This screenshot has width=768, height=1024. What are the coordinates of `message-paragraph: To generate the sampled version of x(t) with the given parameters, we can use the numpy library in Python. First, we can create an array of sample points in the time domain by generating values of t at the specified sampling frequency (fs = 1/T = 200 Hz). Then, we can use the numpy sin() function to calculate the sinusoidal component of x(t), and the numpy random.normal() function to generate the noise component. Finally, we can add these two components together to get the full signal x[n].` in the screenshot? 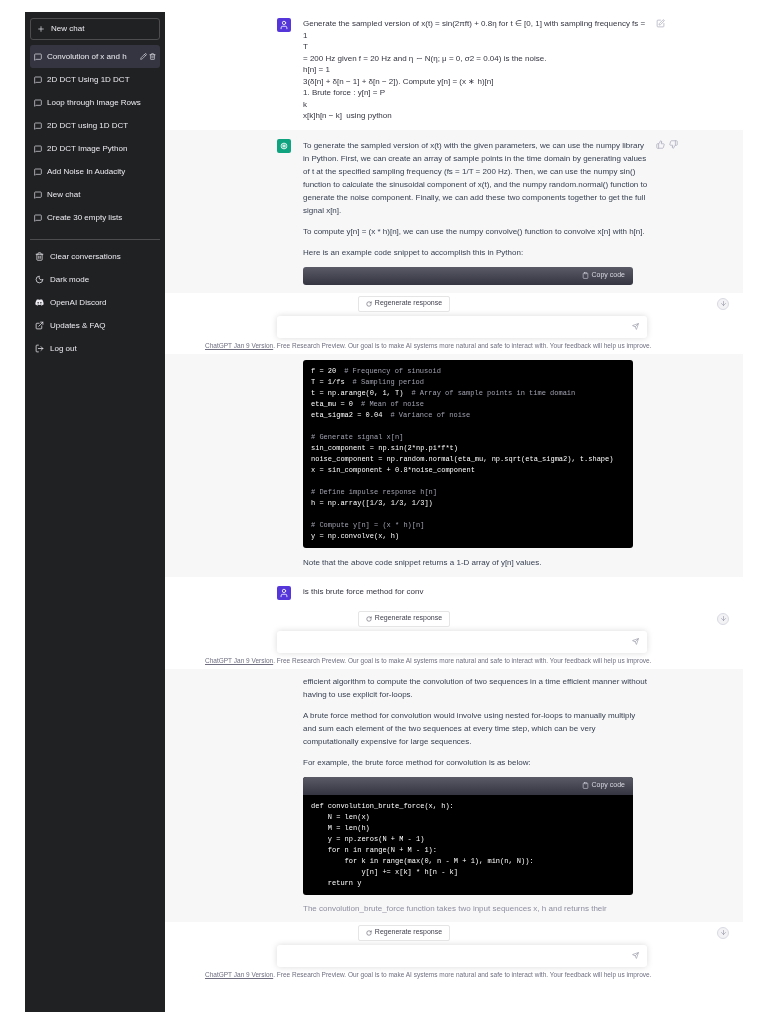 It's located at (475, 178).